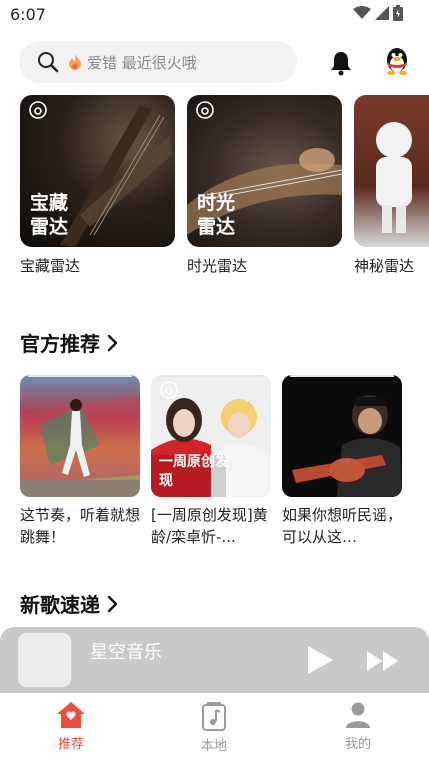  I want to click on tab-local: 本地, so click(214, 727).